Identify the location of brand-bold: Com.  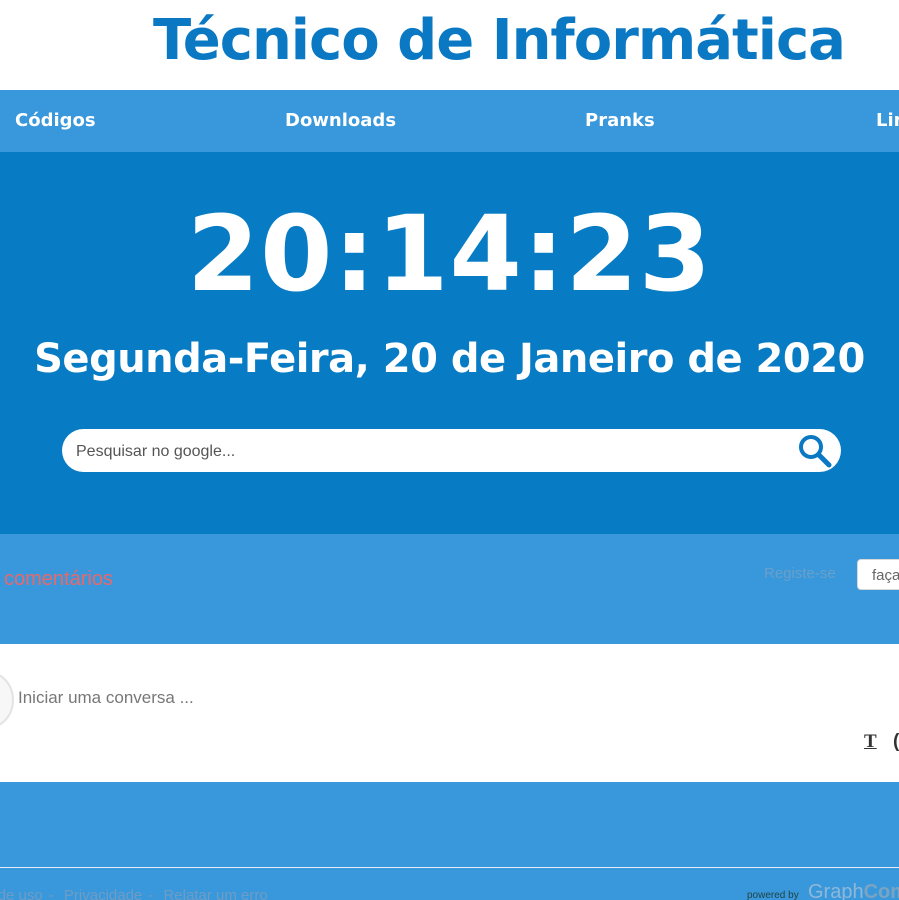
(881, 890).